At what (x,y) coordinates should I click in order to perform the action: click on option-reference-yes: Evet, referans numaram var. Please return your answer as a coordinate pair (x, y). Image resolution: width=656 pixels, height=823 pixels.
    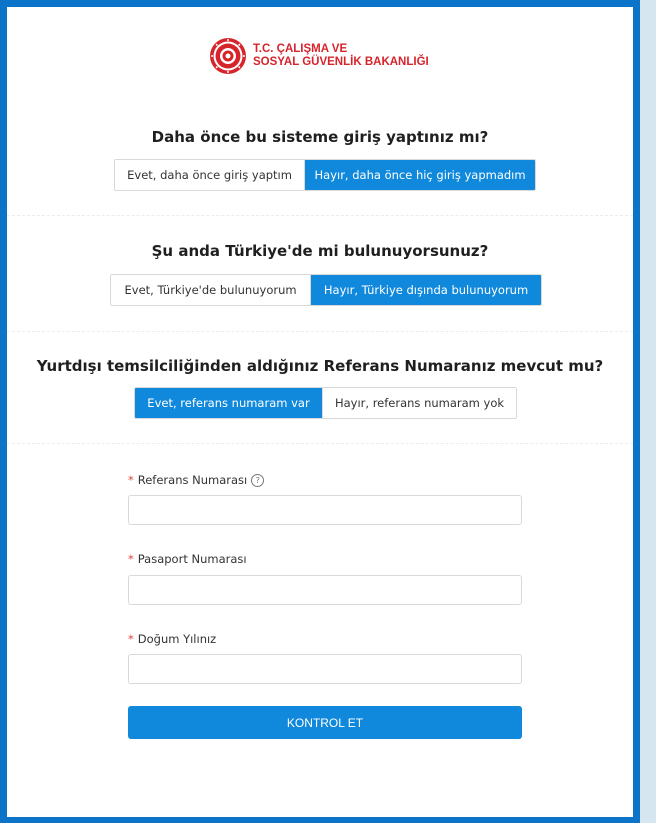
    Looking at the image, I should click on (229, 403).